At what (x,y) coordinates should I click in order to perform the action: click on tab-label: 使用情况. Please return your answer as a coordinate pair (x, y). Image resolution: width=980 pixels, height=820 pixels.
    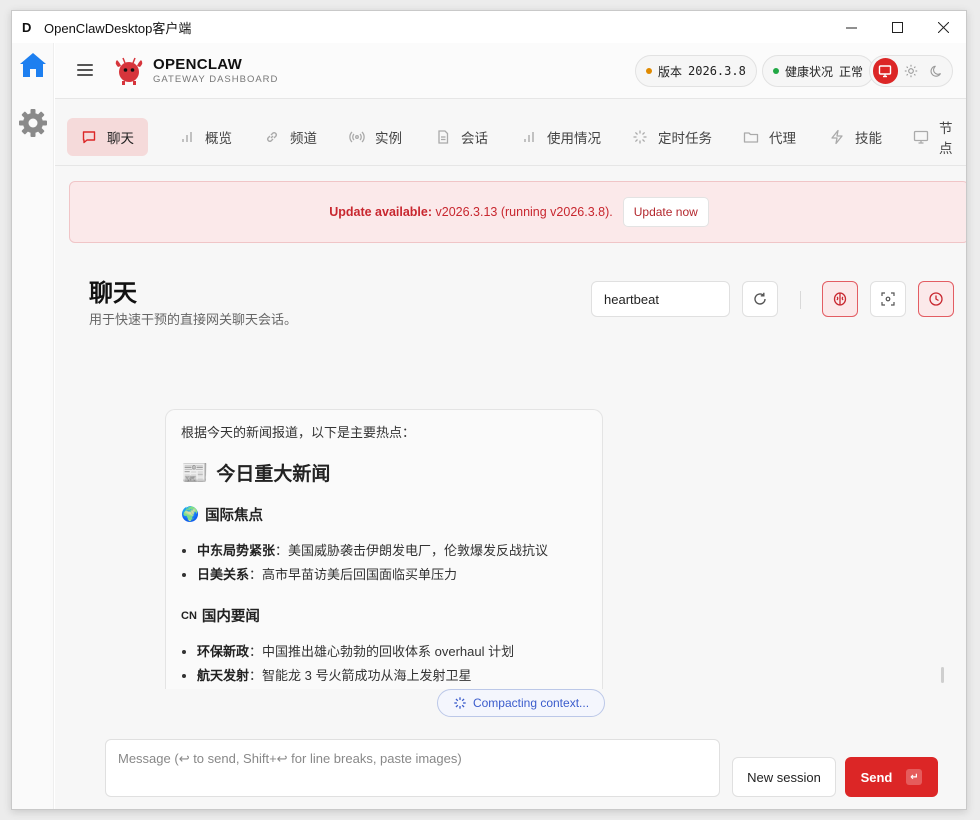
    Looking at the image, I should click on (574, 138).